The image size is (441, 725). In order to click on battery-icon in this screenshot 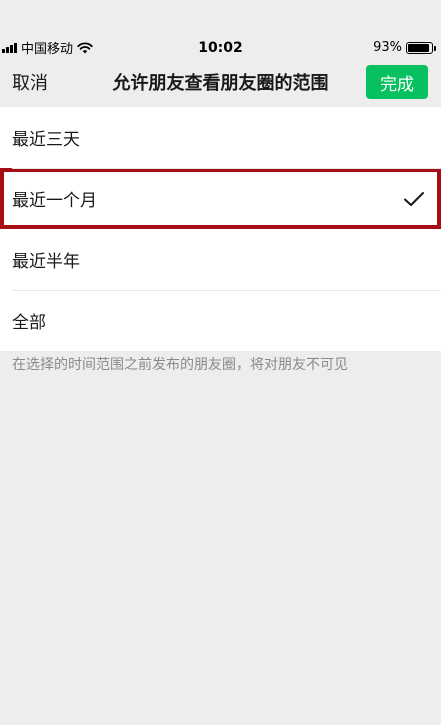, I will do `click(421, 47)`.